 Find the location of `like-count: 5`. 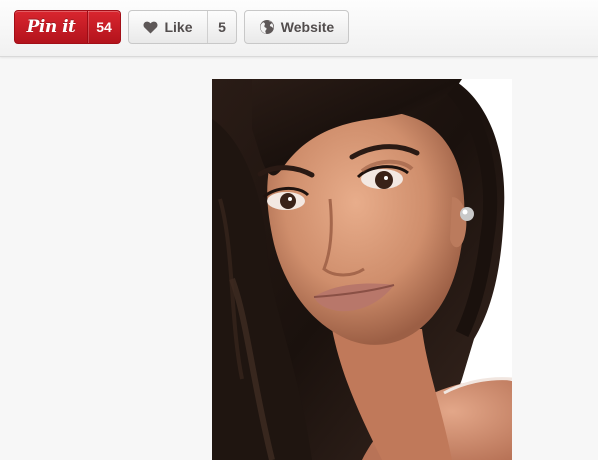

like-count: 5 is located at coordinates (221, 27).